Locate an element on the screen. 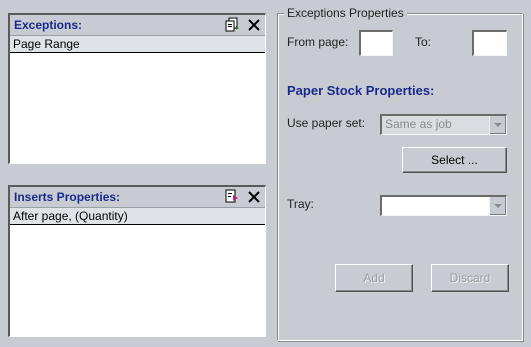 The height and width of the screenshot is (347, 531). tray-select is located at coordinates (443, 205).